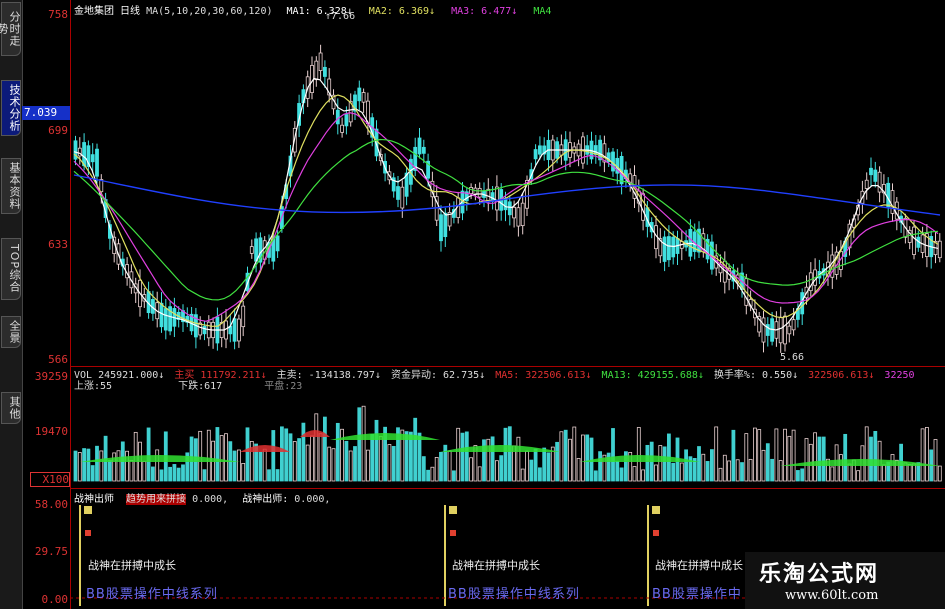 This screenshot has width=945, height=609. Describe the element at coordinates (792, 357) in the screenshot. I see `low-price-mark: 5.66` at that location.